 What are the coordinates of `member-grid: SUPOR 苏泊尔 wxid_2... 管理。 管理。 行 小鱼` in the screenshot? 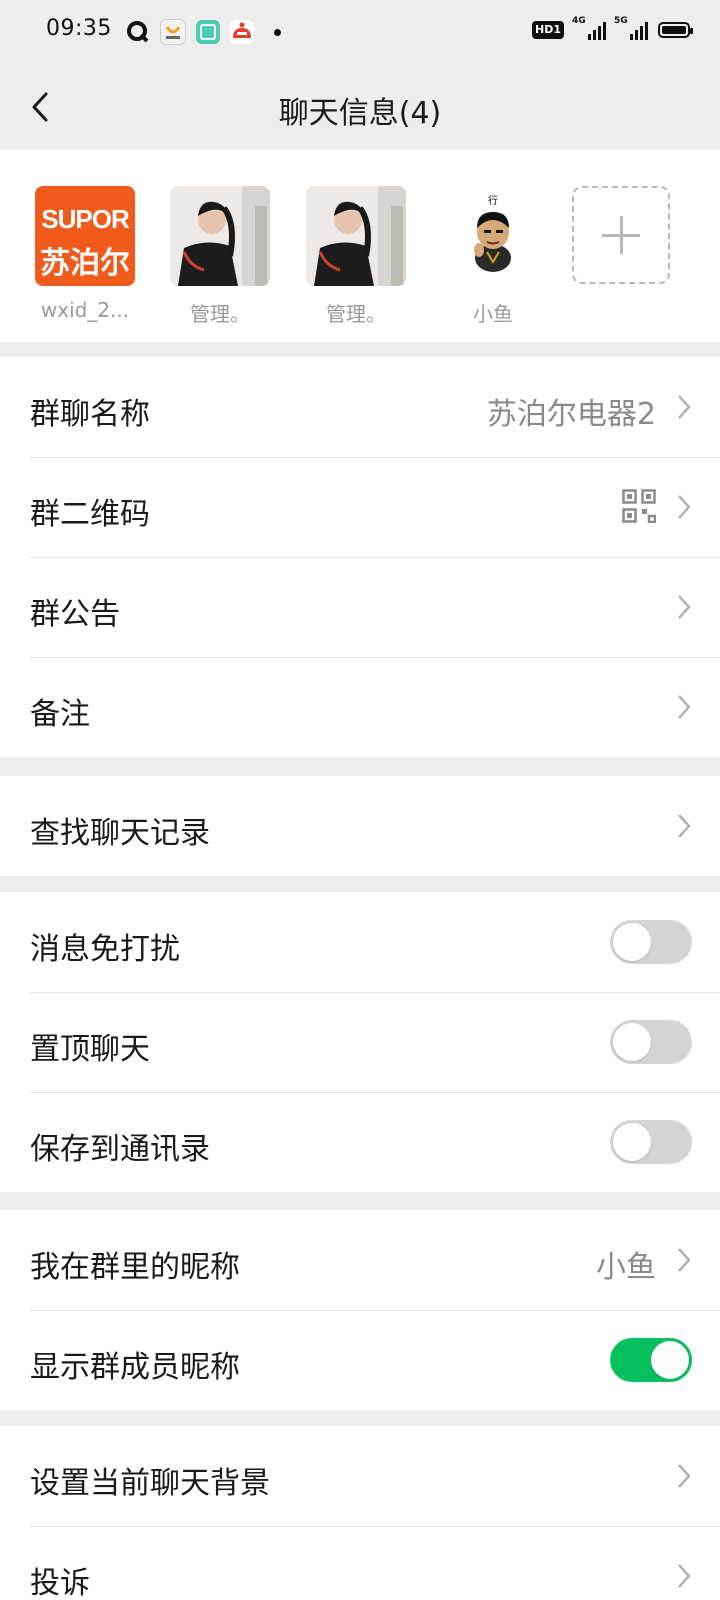 It's located at (360, 246).